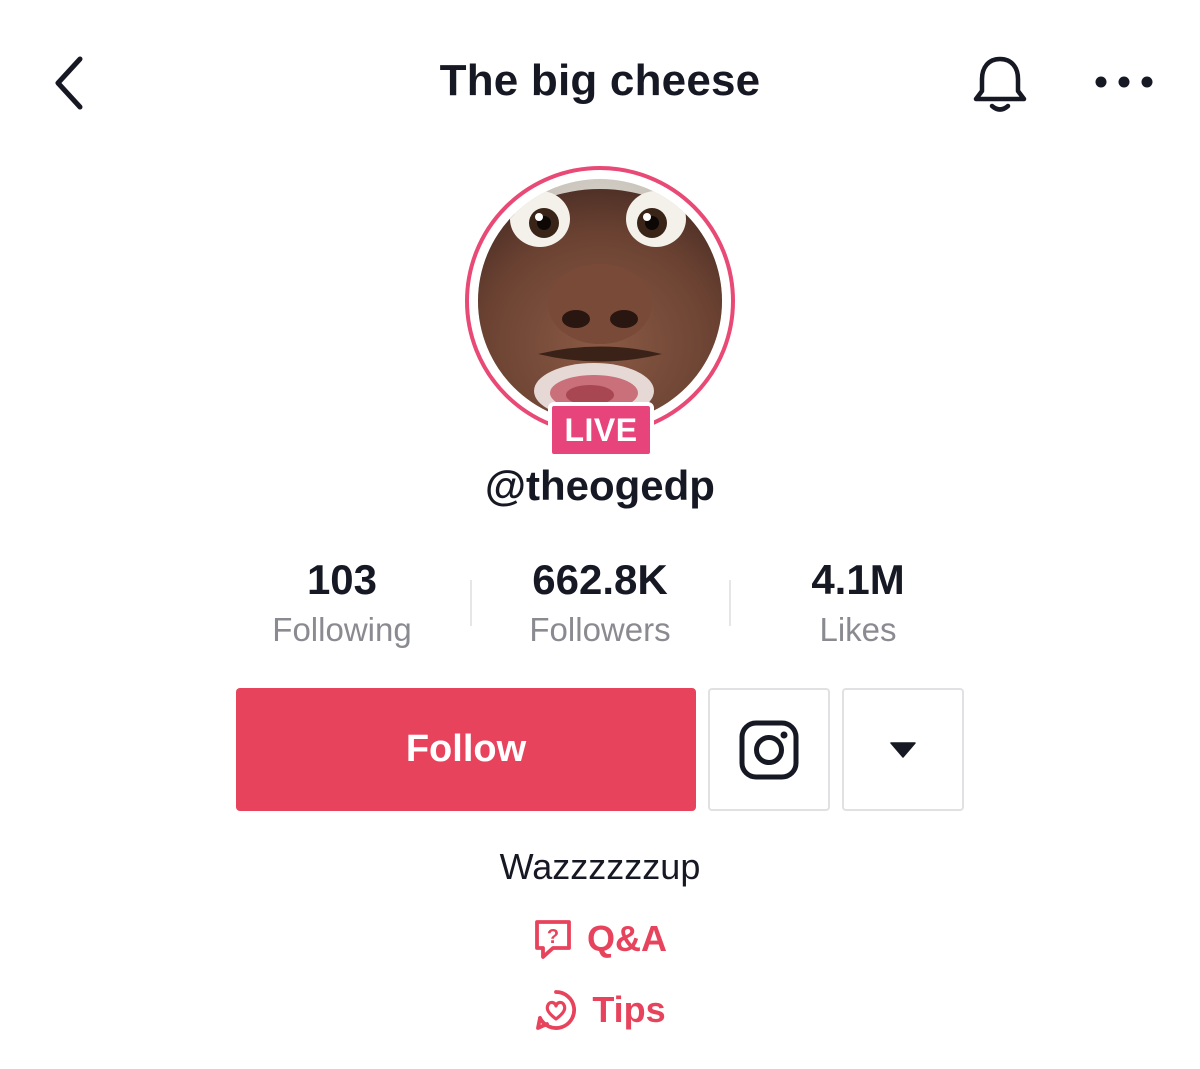 Image resolution: width=1200 pixels, height=1069 pixels. Describe the element at coordinates (556, 1010) in the screenshot. I see `tips-heart-icon` at that location.